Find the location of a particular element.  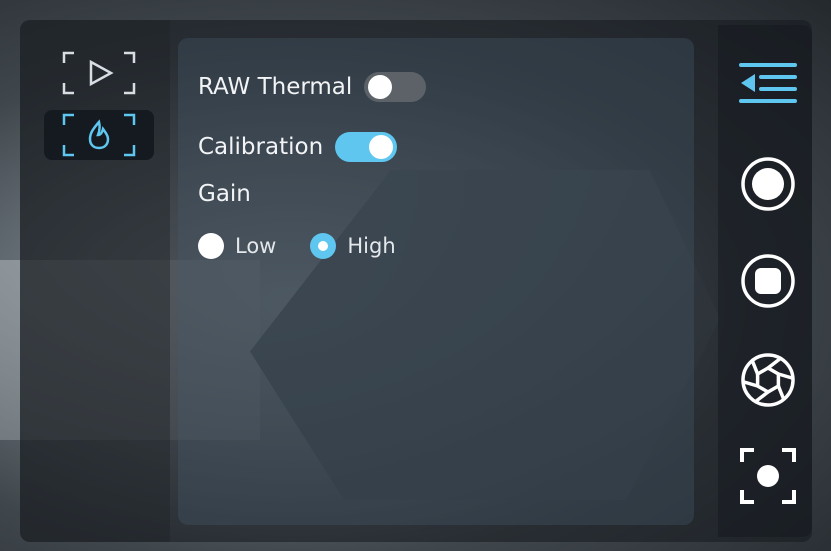

collapse-menu-button is located at coordinates (768, 84).